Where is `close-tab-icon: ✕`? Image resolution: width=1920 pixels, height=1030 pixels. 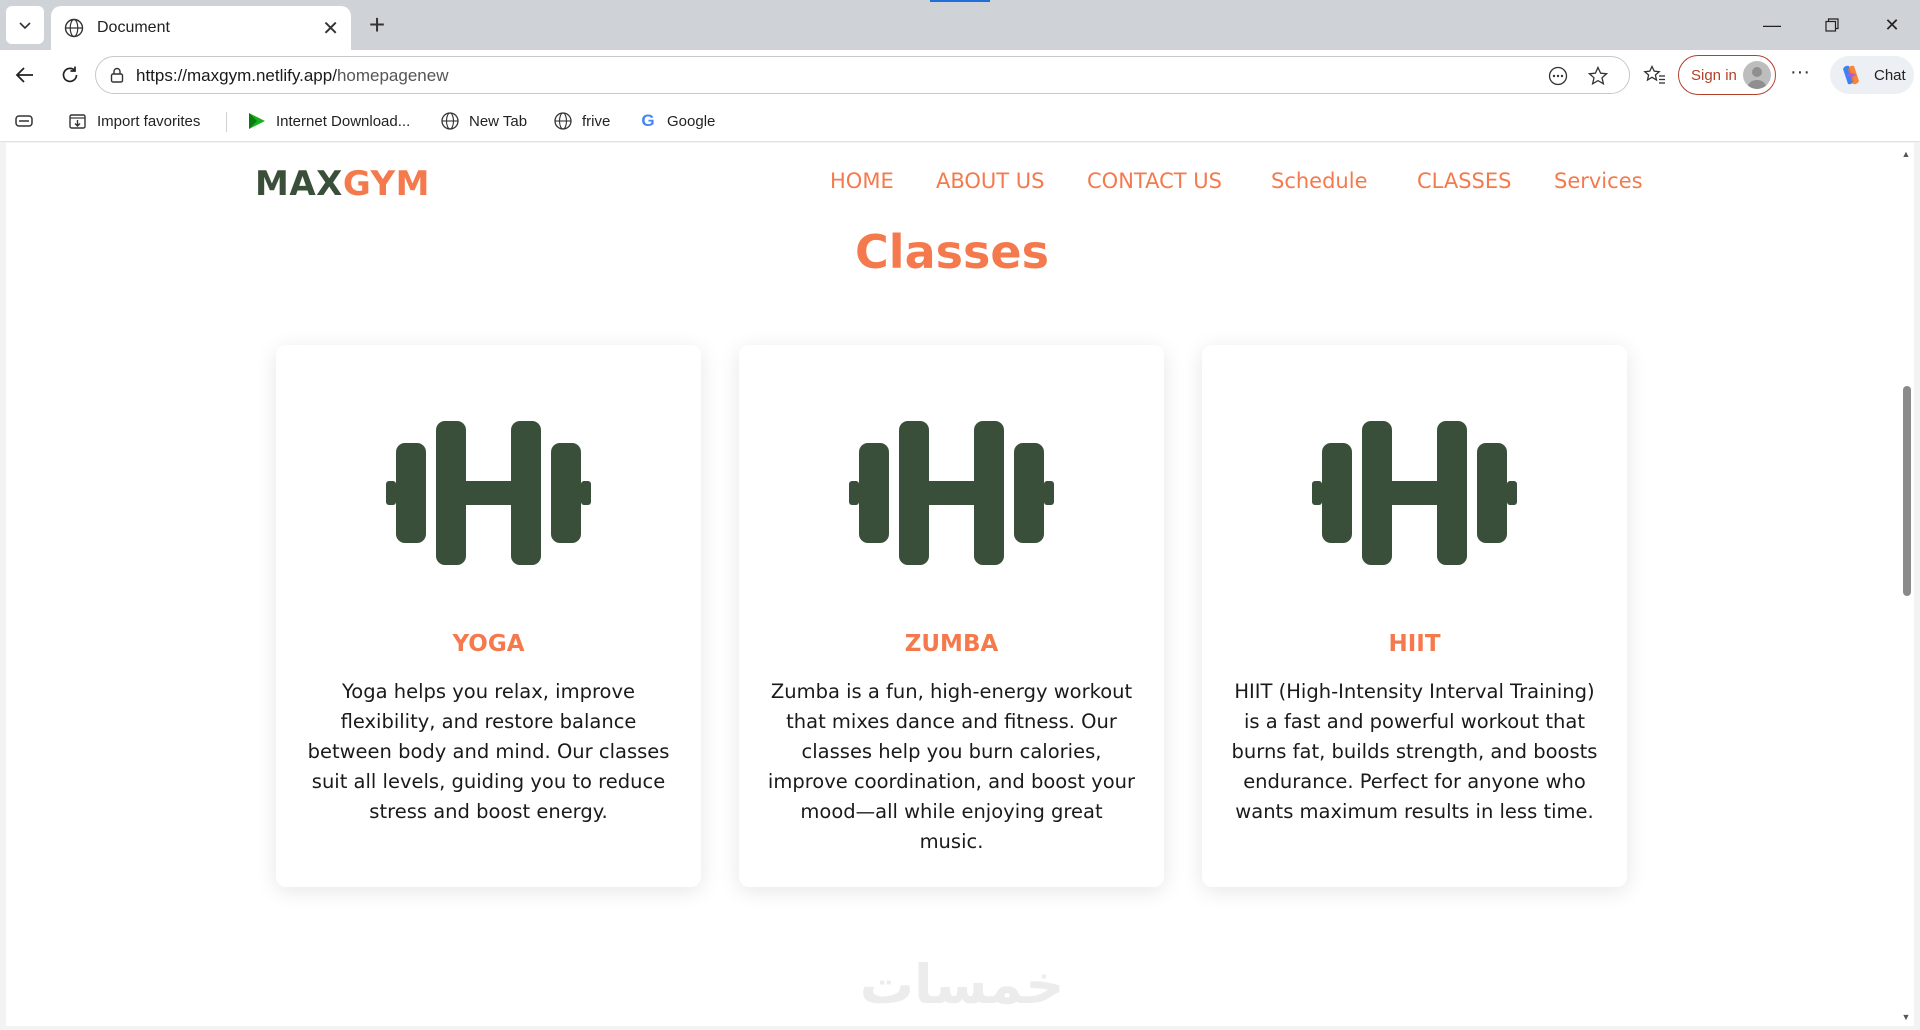 close-tab-icon: ✕ is located at coordinates (330, 28).